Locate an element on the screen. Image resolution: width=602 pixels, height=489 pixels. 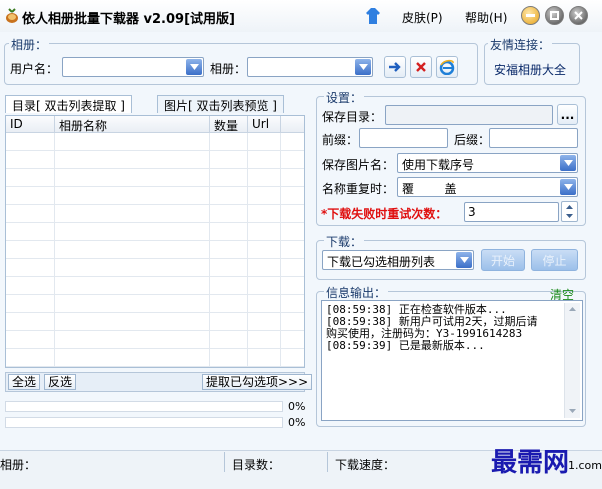
close-button is located at coordinates (578, 15).